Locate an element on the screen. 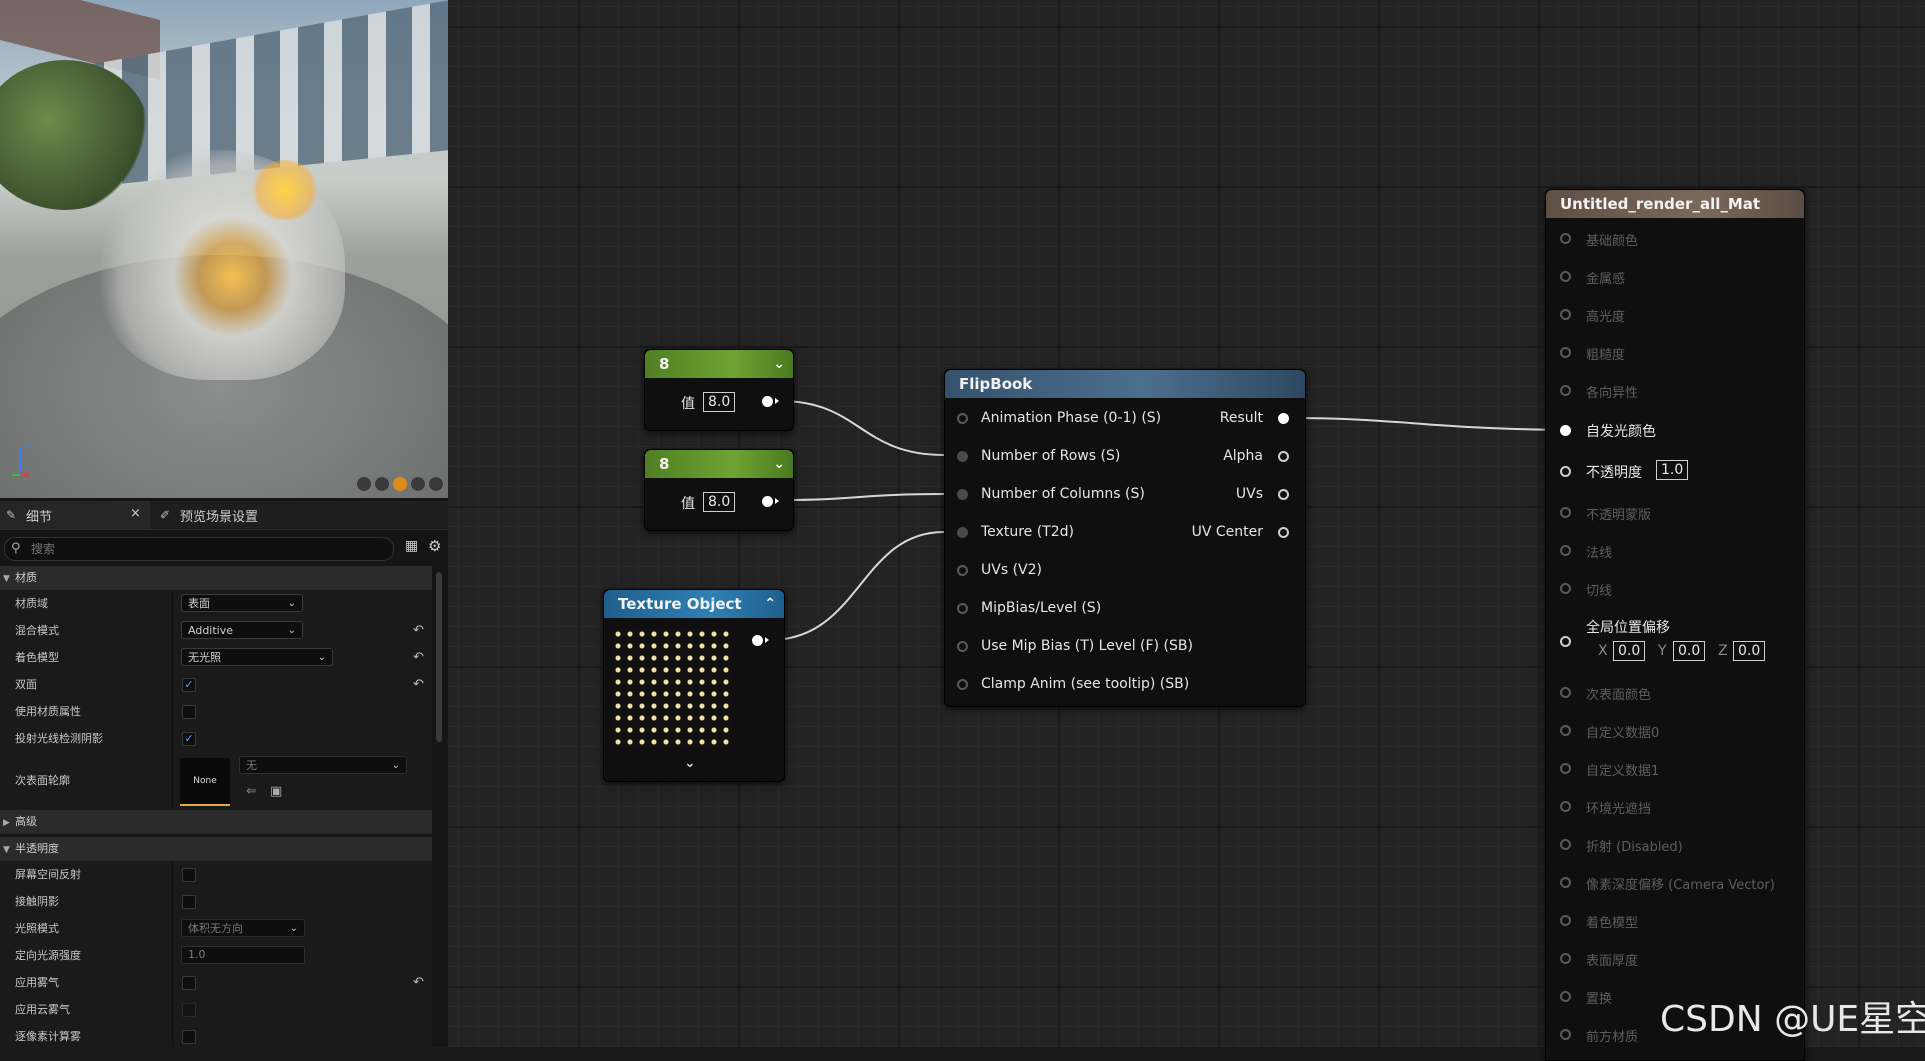 This screenshot has height=1061, width=1925. row-screen-space-reflections: 屏幕空间反射 is located at coordinates (216, 875).